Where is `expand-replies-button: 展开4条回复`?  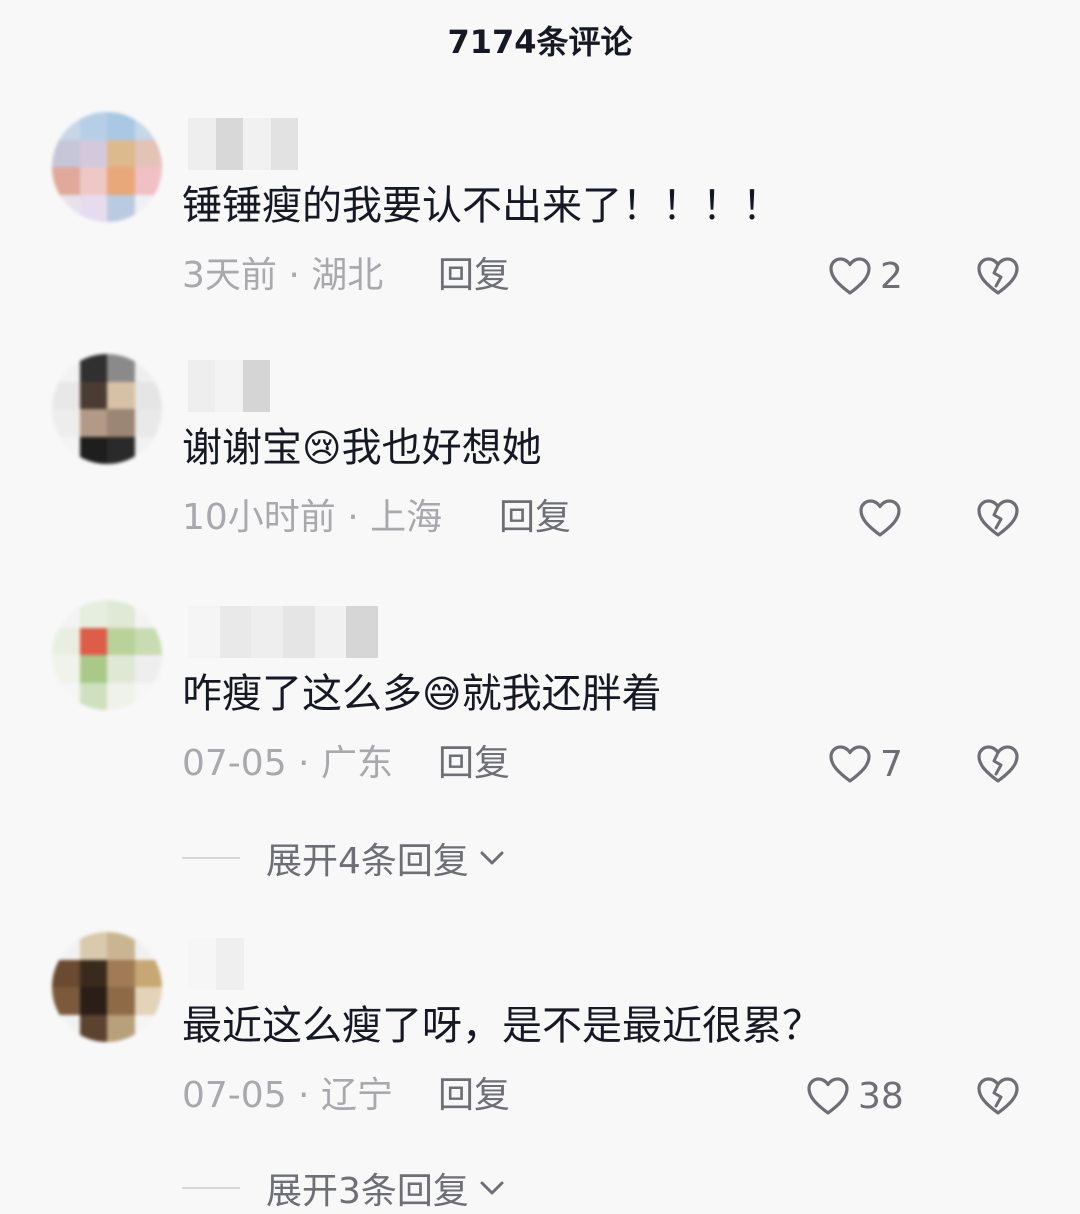 expand-replies-button: 展开4条回复 is located at coordinates (344, 858).